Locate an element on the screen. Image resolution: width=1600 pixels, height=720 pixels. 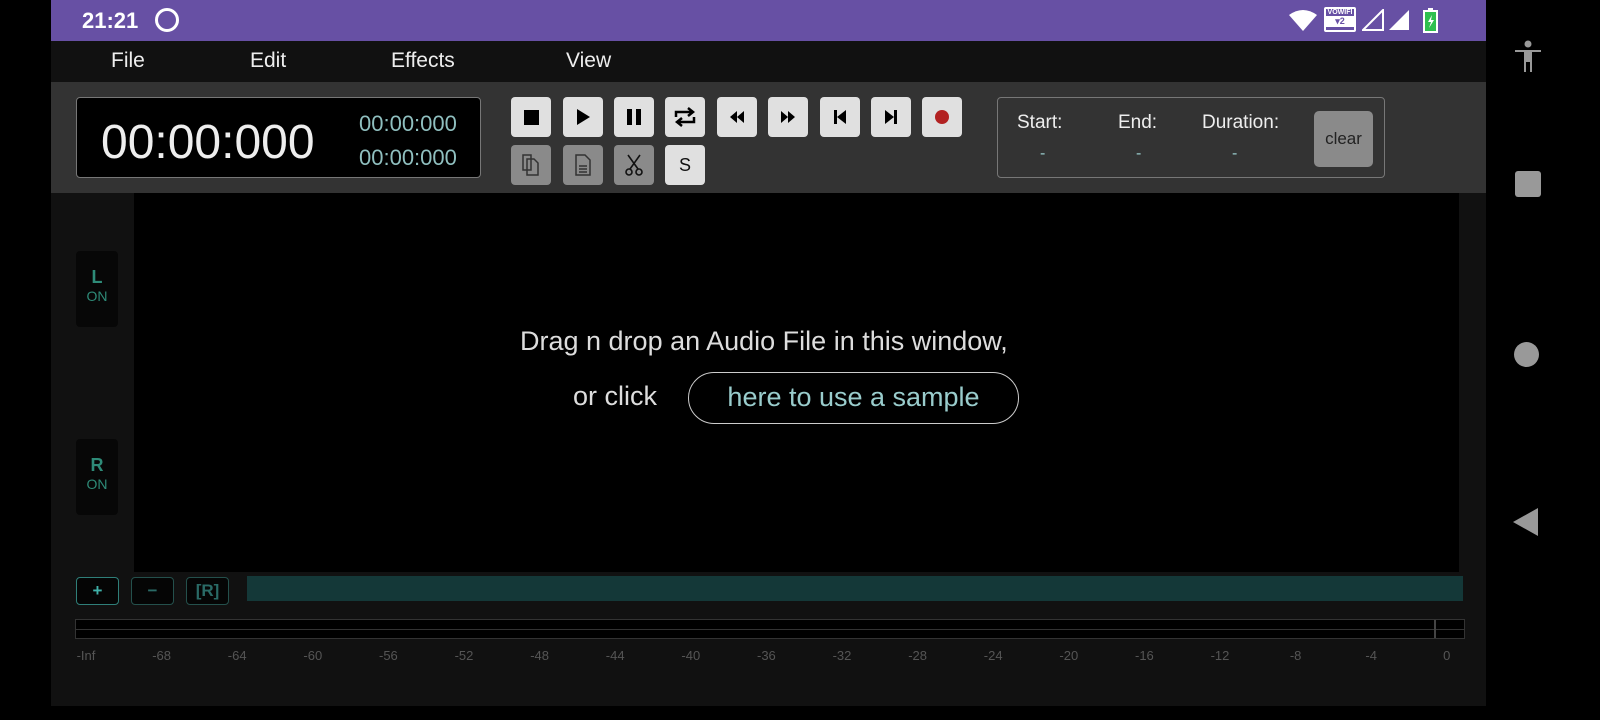
start-label: Start: is located at coordinates (1040, 122).